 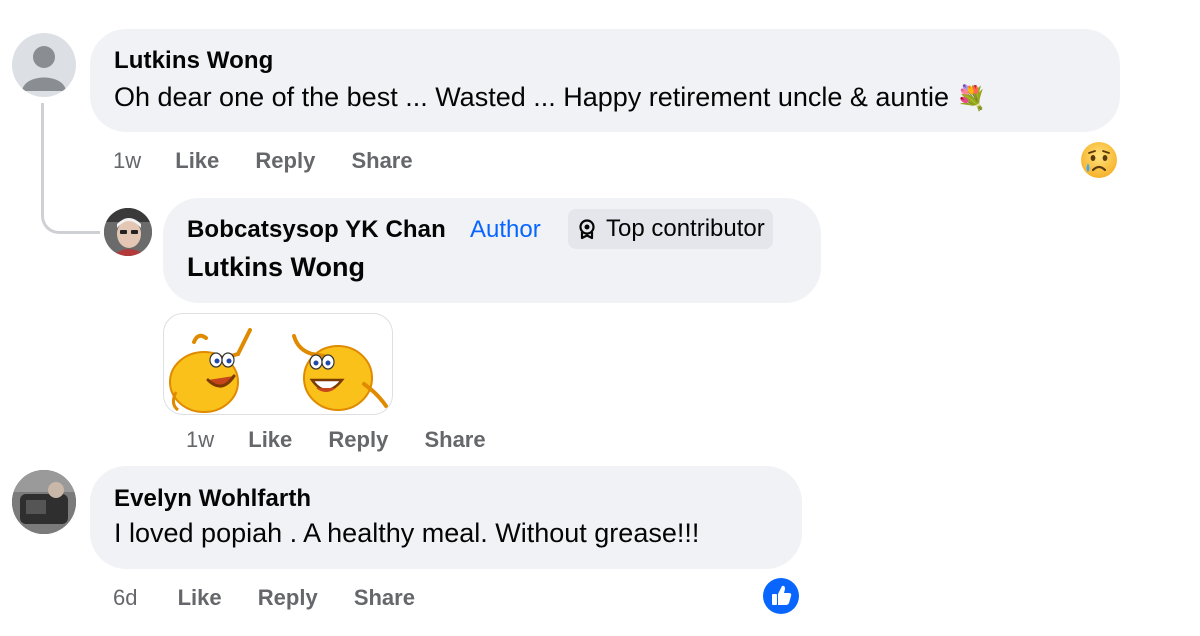 I want to click on reply-actions: 1w Like Reply Share, so click(x=336, y=440).